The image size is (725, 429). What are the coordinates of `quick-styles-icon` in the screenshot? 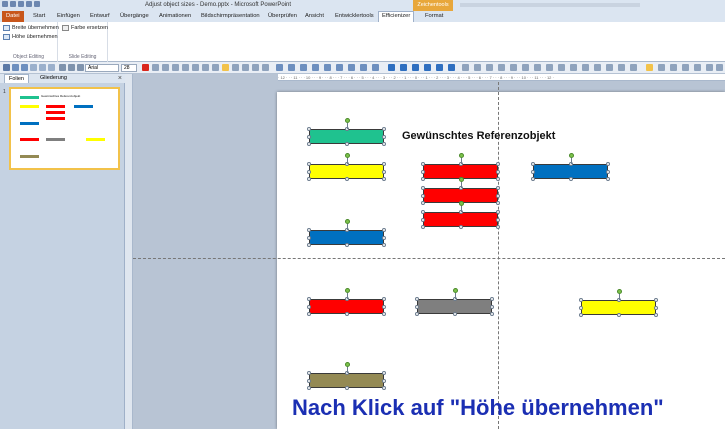 It's located at (427, 67).